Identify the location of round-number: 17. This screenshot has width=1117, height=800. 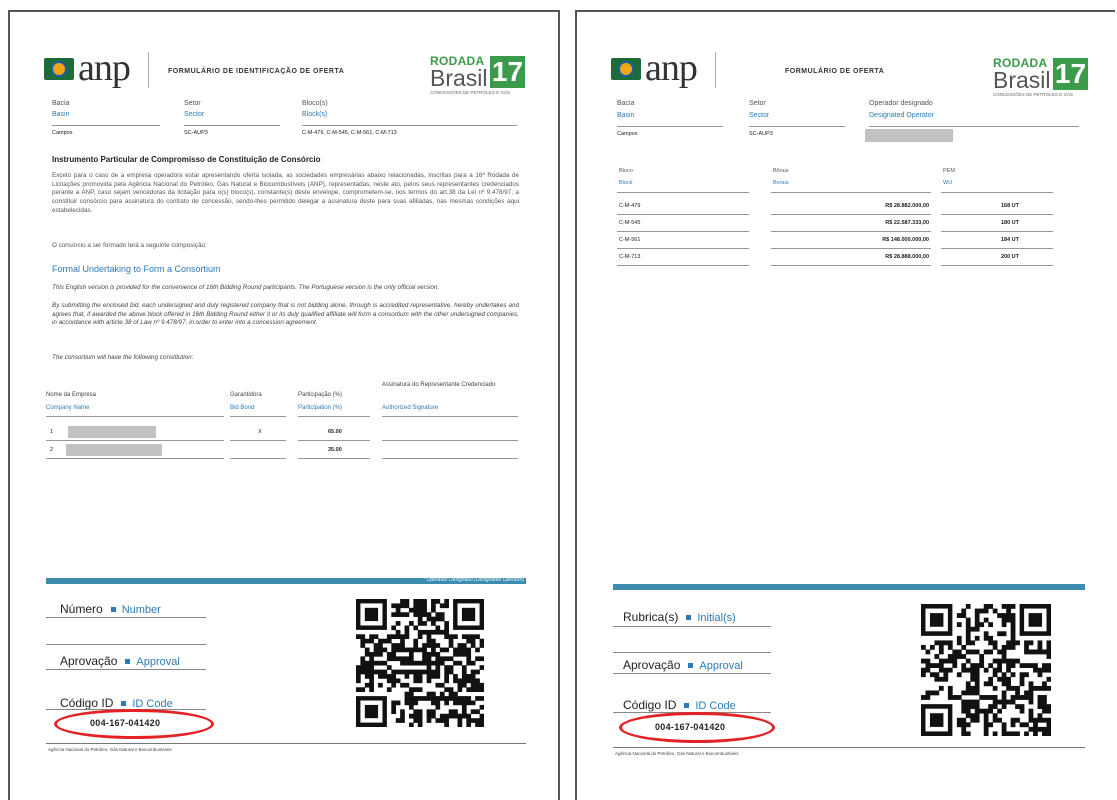
(507, 72).